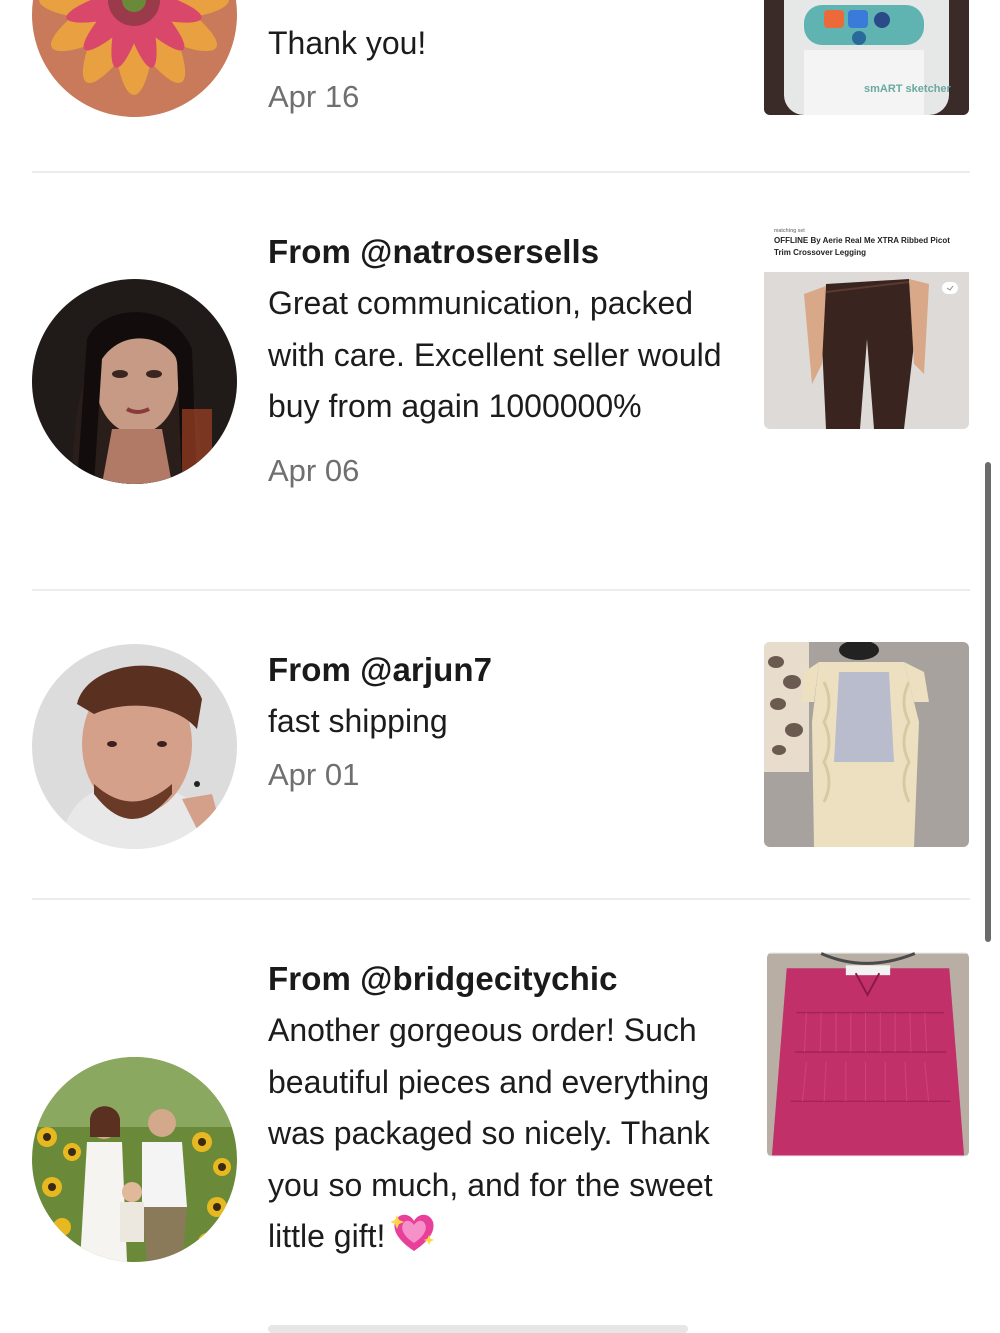 Image resolution: width=1000 pixels, height=1333 pixels. What do you see at coordinates (503, 252) in the screenshot?
I see `reviewer-username: From @natrosersells` at bounding box center [503, 252].